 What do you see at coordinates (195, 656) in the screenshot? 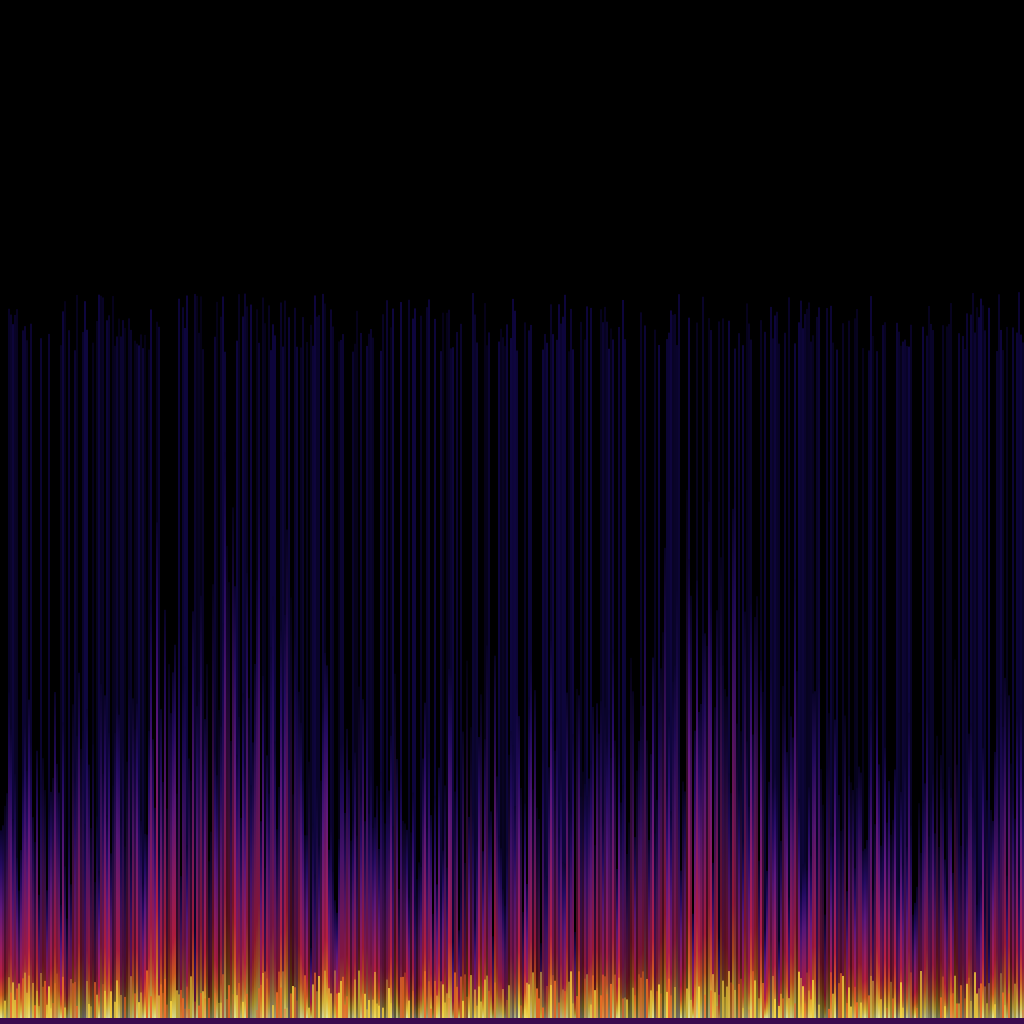
I see `spectrogram-column-faint` at bounding box center [195, 656].